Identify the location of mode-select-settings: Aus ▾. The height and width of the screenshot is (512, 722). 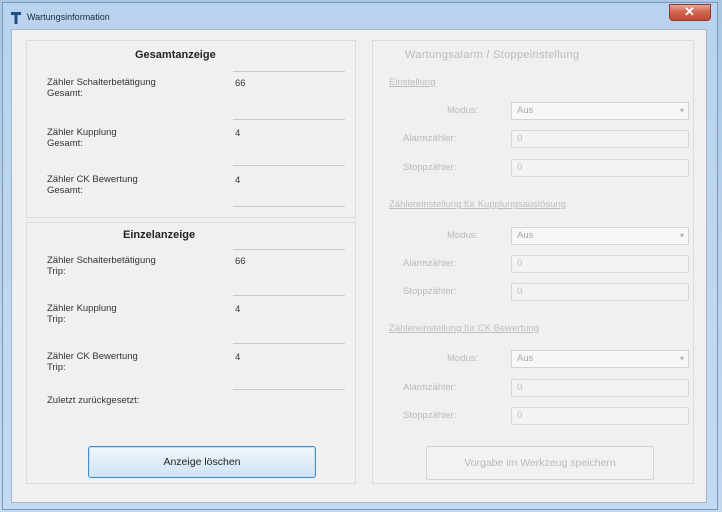
(600, 111).